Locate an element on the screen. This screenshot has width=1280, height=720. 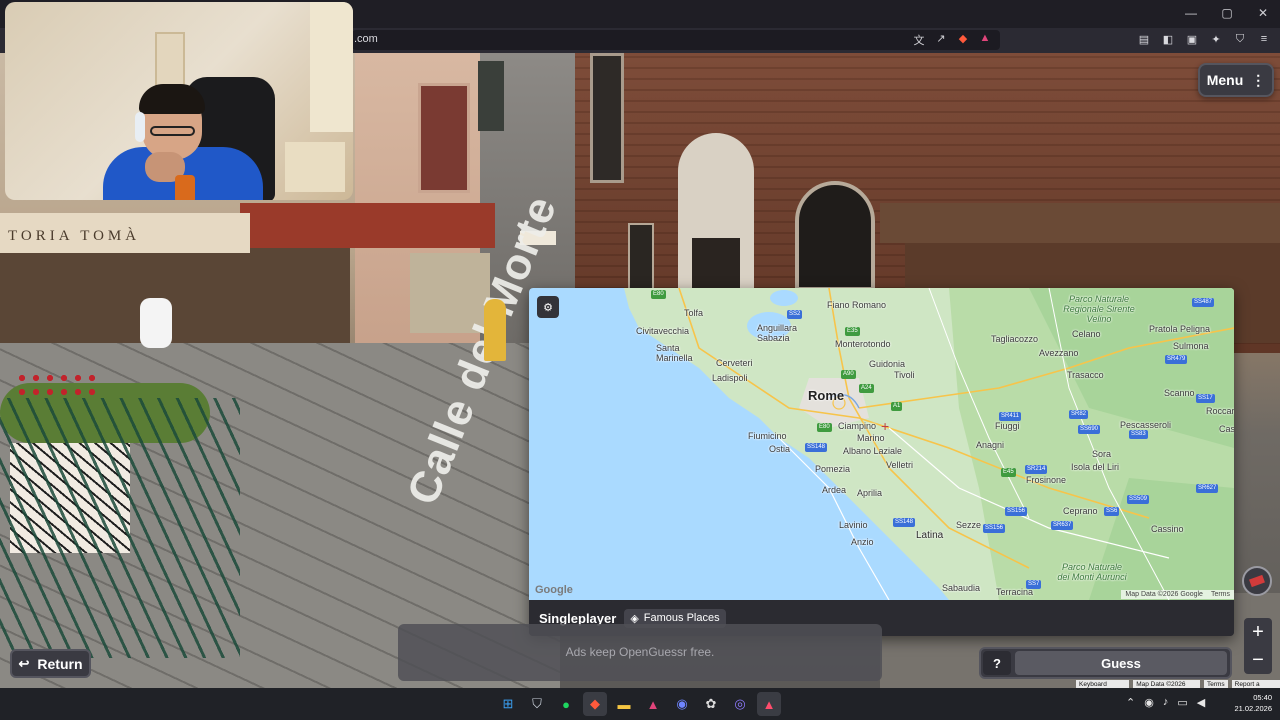
map-label-sezze: Sezze is located at coordinates (969, 525).